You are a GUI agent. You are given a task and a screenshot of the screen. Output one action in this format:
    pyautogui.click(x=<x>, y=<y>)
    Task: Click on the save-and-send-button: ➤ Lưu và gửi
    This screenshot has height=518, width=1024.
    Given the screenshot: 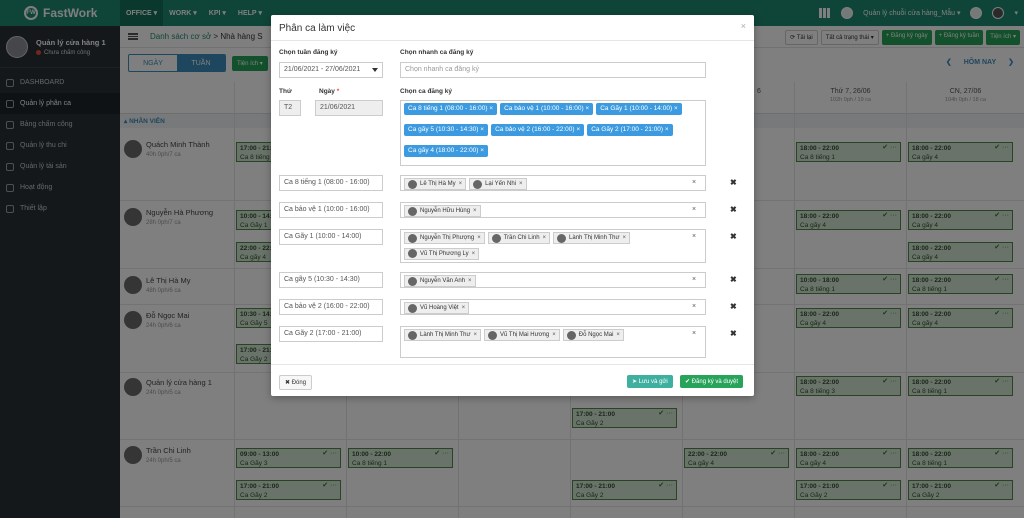 What is the action you would take?
    pyautogui.click(x=650, y=381)
    